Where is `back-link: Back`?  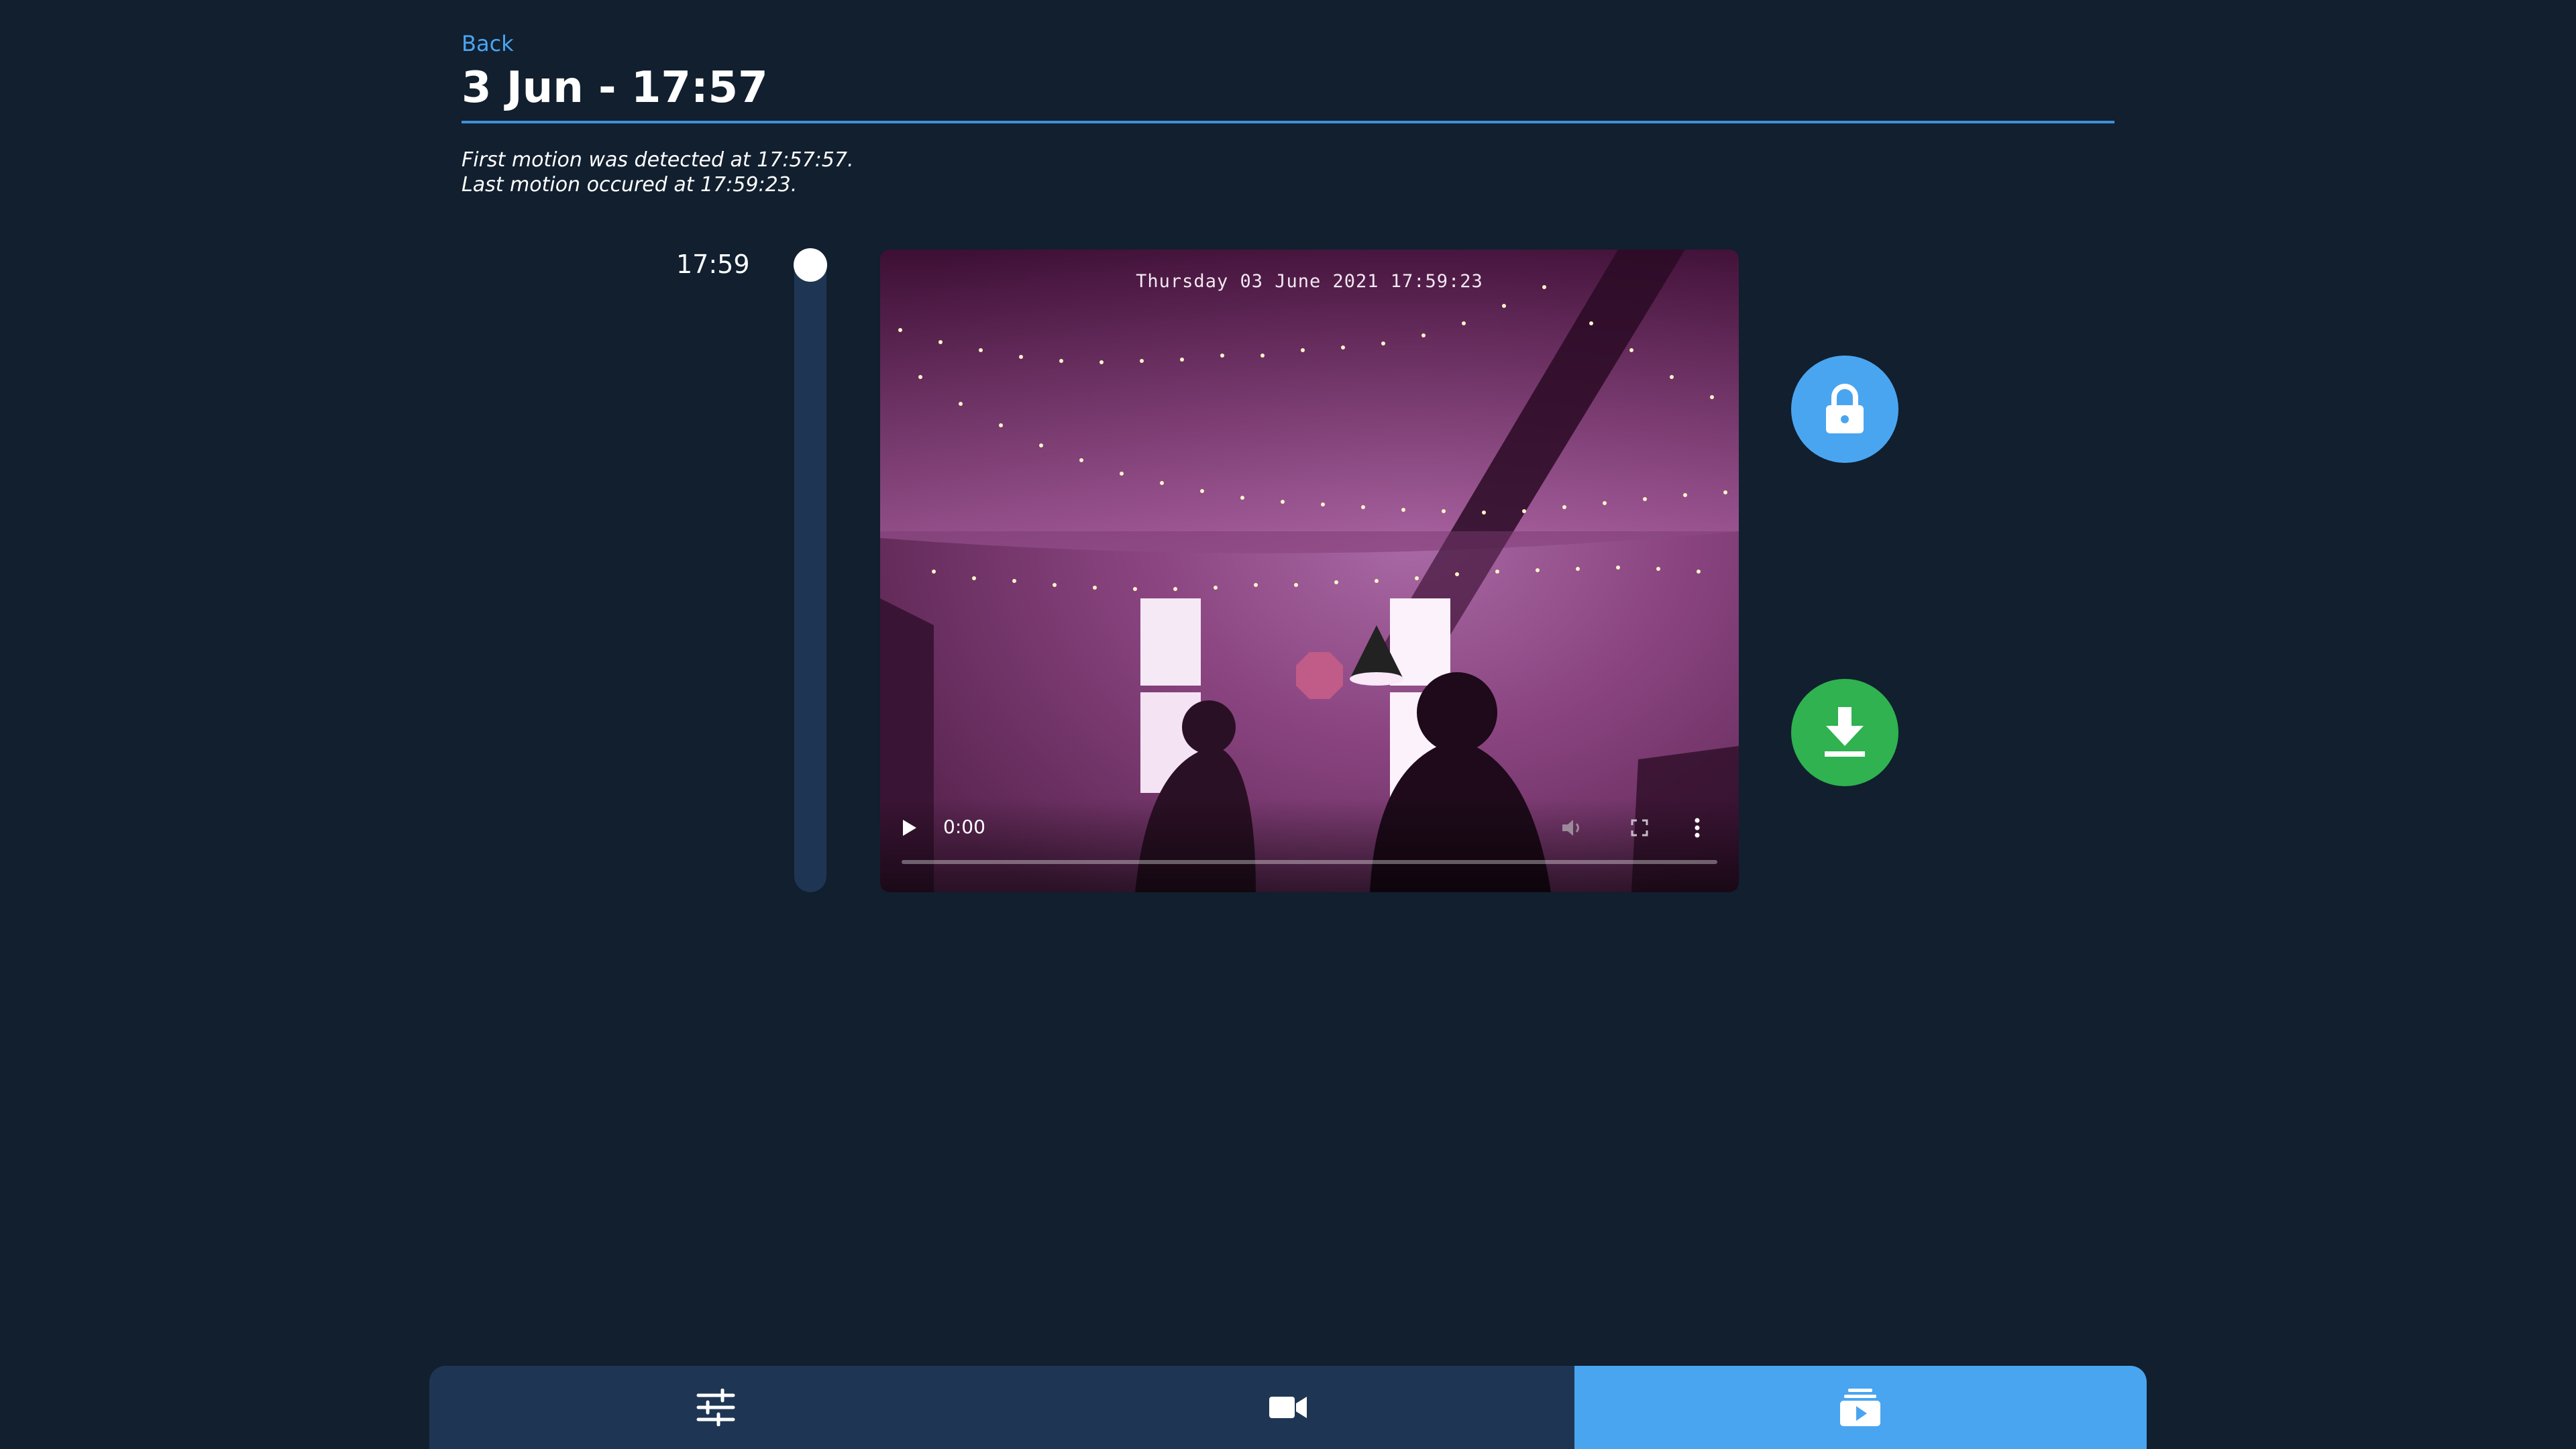 back-link: Back is located at coordinates (488, 43).